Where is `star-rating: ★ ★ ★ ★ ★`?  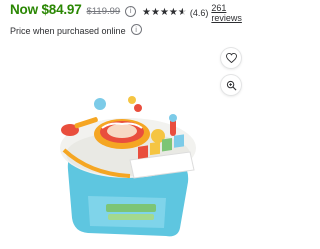
star-rating: ★ ★ ★ ★ ★ is located at coordinates (164, 13).